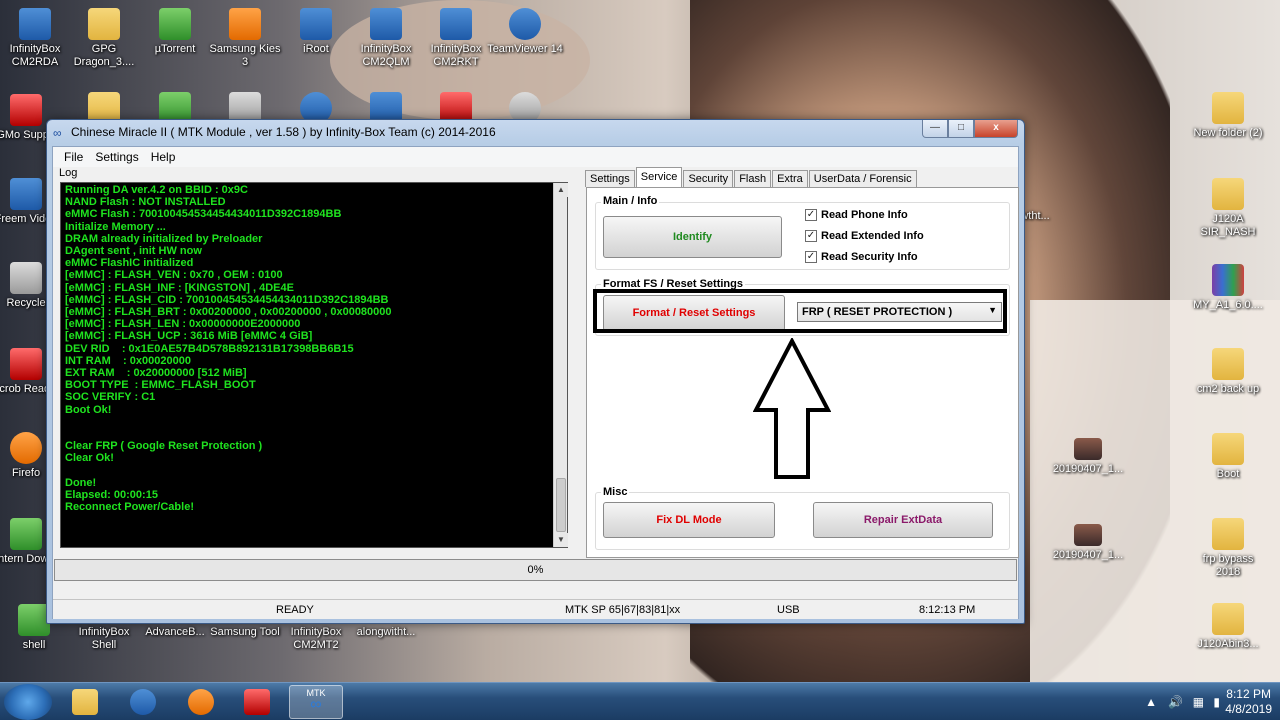 The height and width of the screenshot is (720, 1280). What do you see at coordinates (535, 157) in the screenshot?
I see `menu-bar: File Settings Help` at bounding box center [535, 157].